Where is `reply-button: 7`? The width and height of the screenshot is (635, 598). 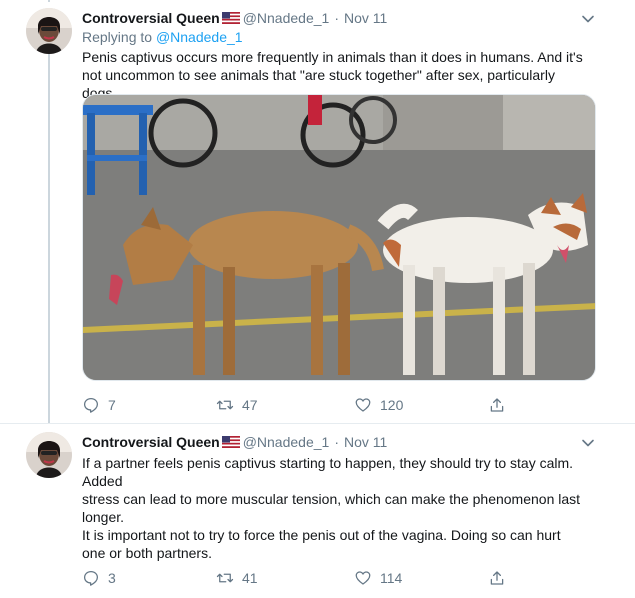
reply-button: 7 is located at coordinates (99, 405).